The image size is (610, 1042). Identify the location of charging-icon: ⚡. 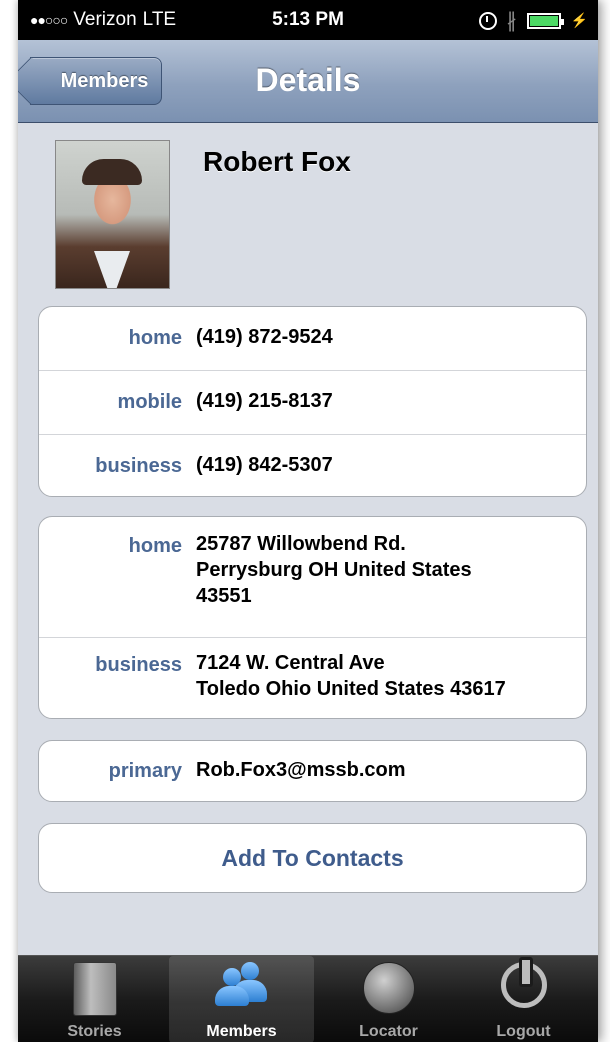
(579, 20).